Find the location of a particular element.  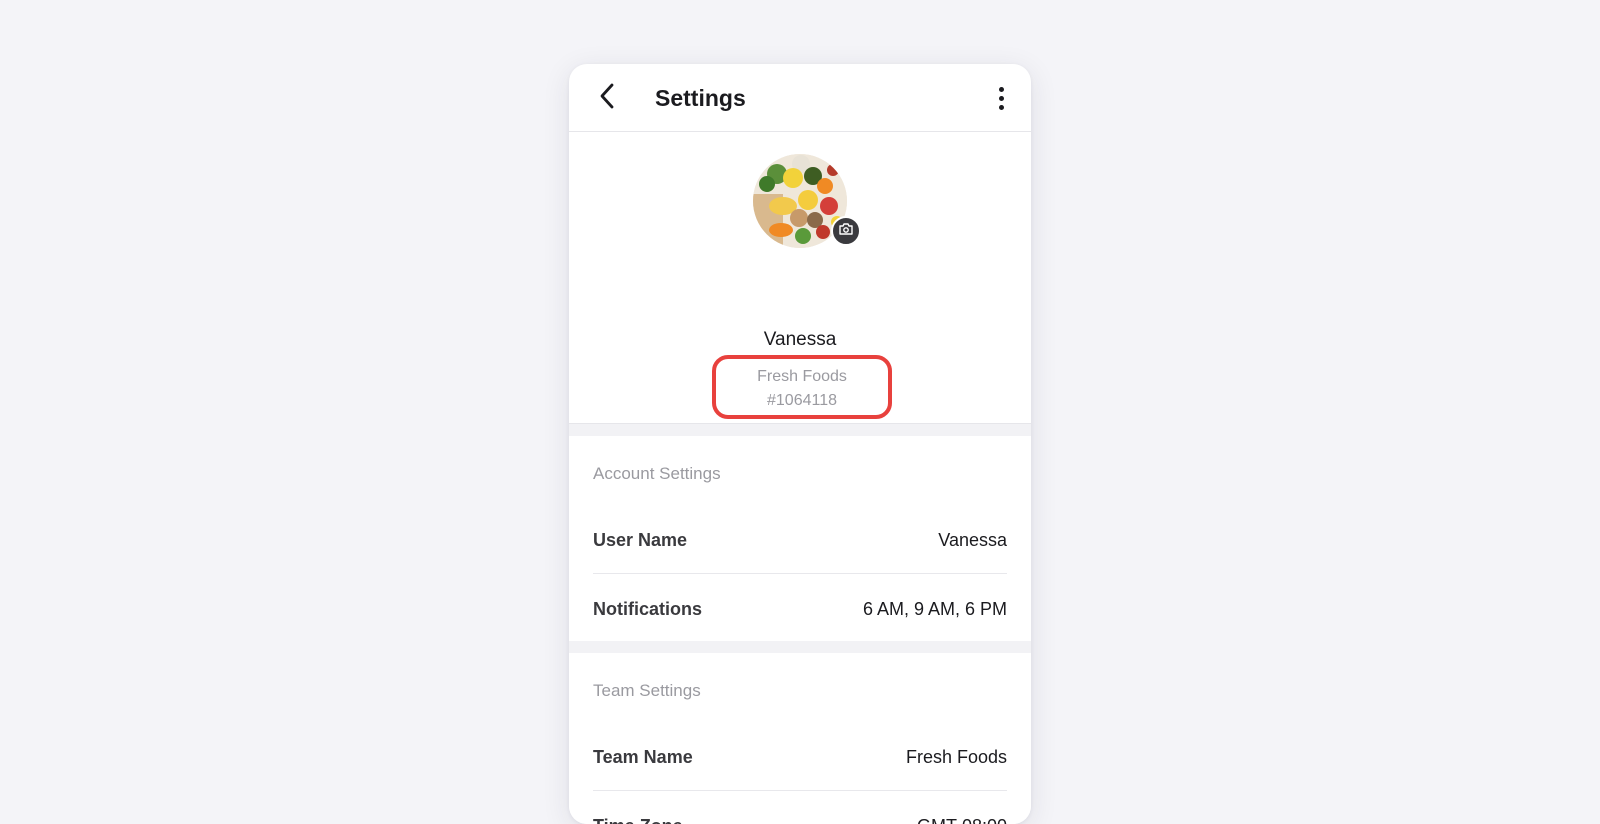

chevron-left-icon is located at coordinates (607, 98).